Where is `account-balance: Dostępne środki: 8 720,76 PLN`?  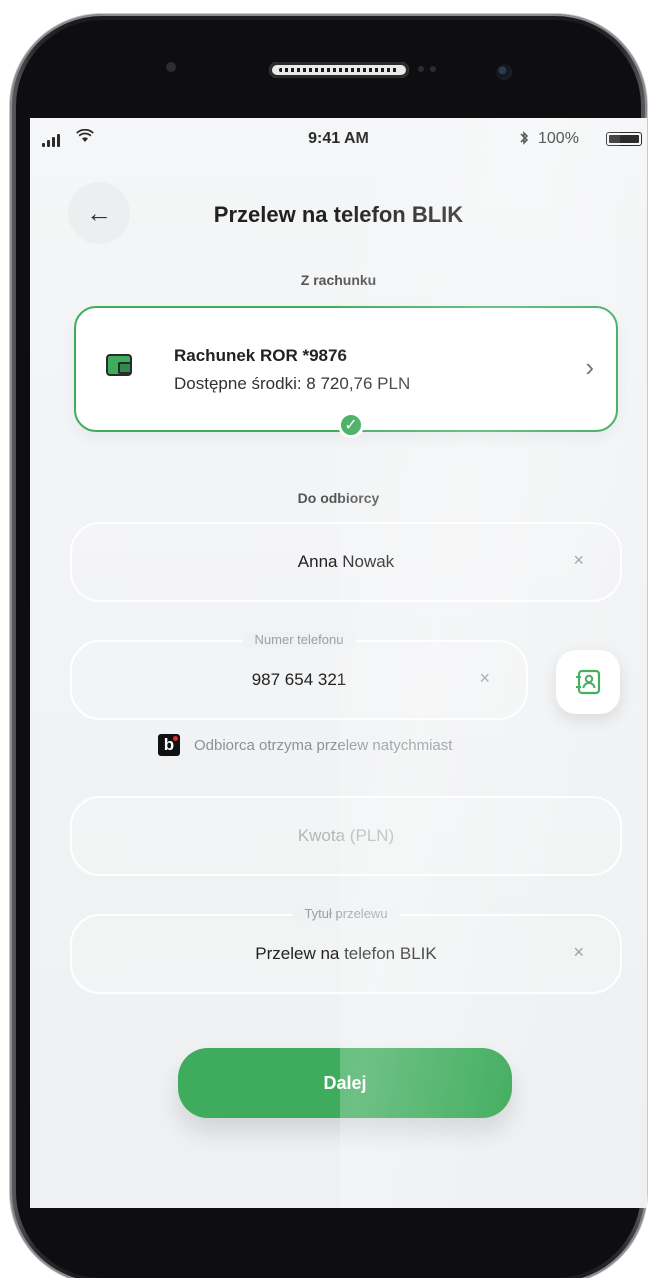 account-balance: Dostępne środki: 8 720,76 PLN is located at coordinates (292, 383).